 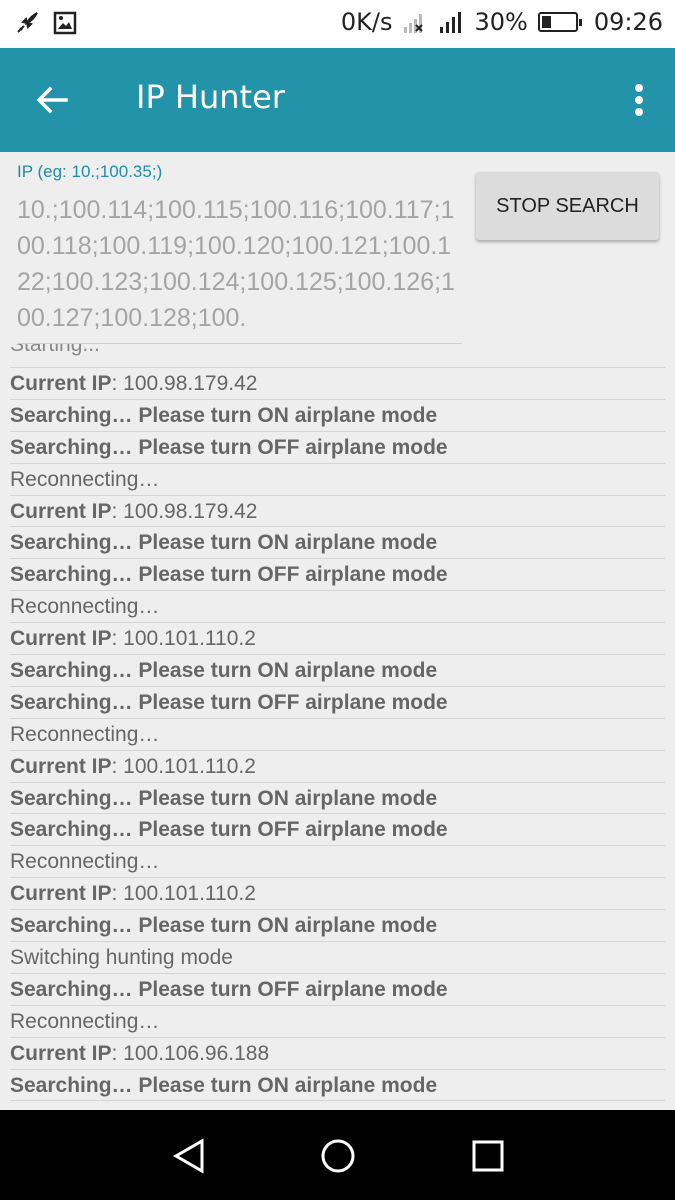 What do you see at coordinates (501, 22) in the screenshot?
I see `battery-percent: 30%` at bounding box center [501, 22].